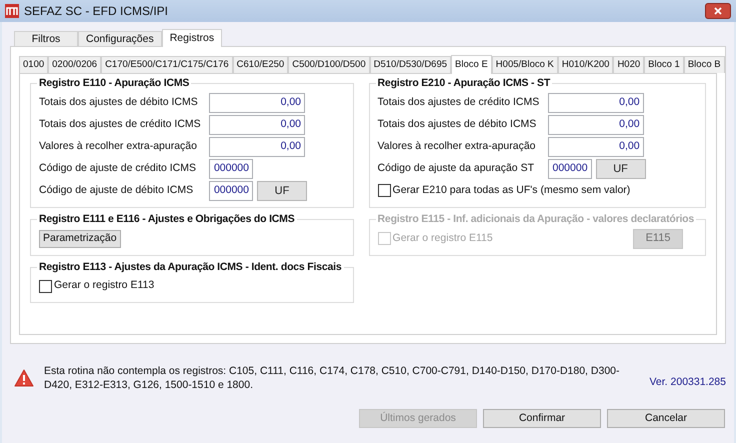 Image resolution: width=736 pixels, height=443 pixels. Describe the element at coordinates (471, 64) in the screenshot. I see `tab: Bloco E` at that location.